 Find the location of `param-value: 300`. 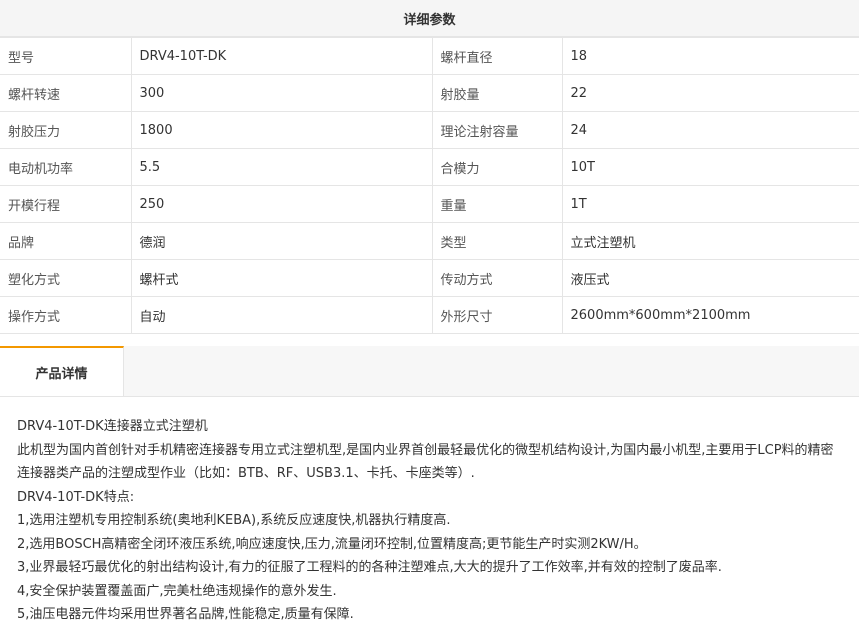

param-value: 300 is located at coordinates (281, 93).